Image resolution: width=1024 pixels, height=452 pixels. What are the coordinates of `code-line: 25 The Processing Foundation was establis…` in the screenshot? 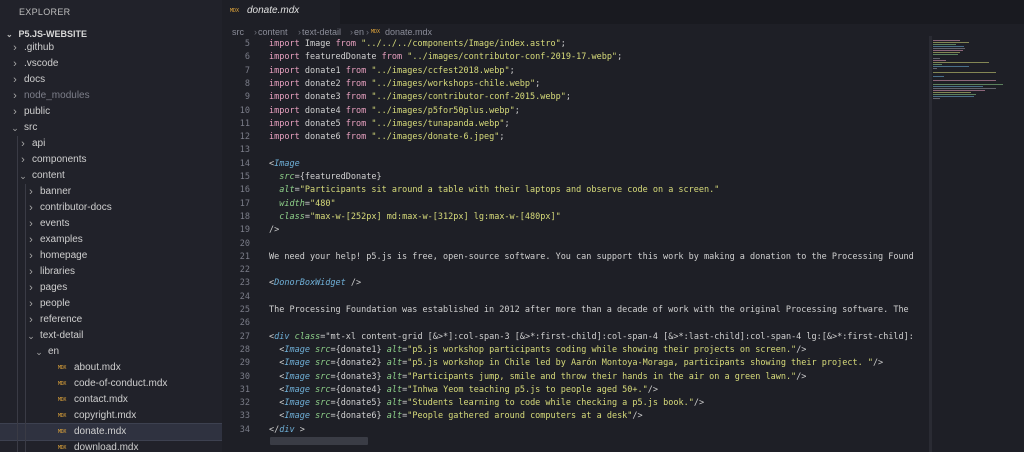 It's located at (574, 310).